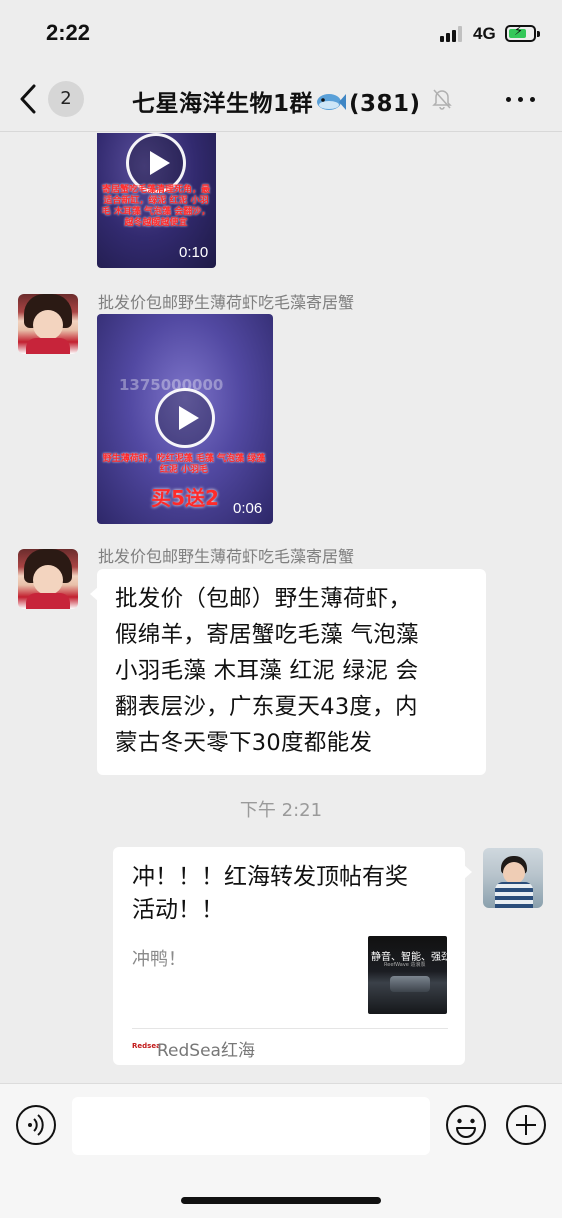  I want to click on emoji-icon, so click(466, 1125).